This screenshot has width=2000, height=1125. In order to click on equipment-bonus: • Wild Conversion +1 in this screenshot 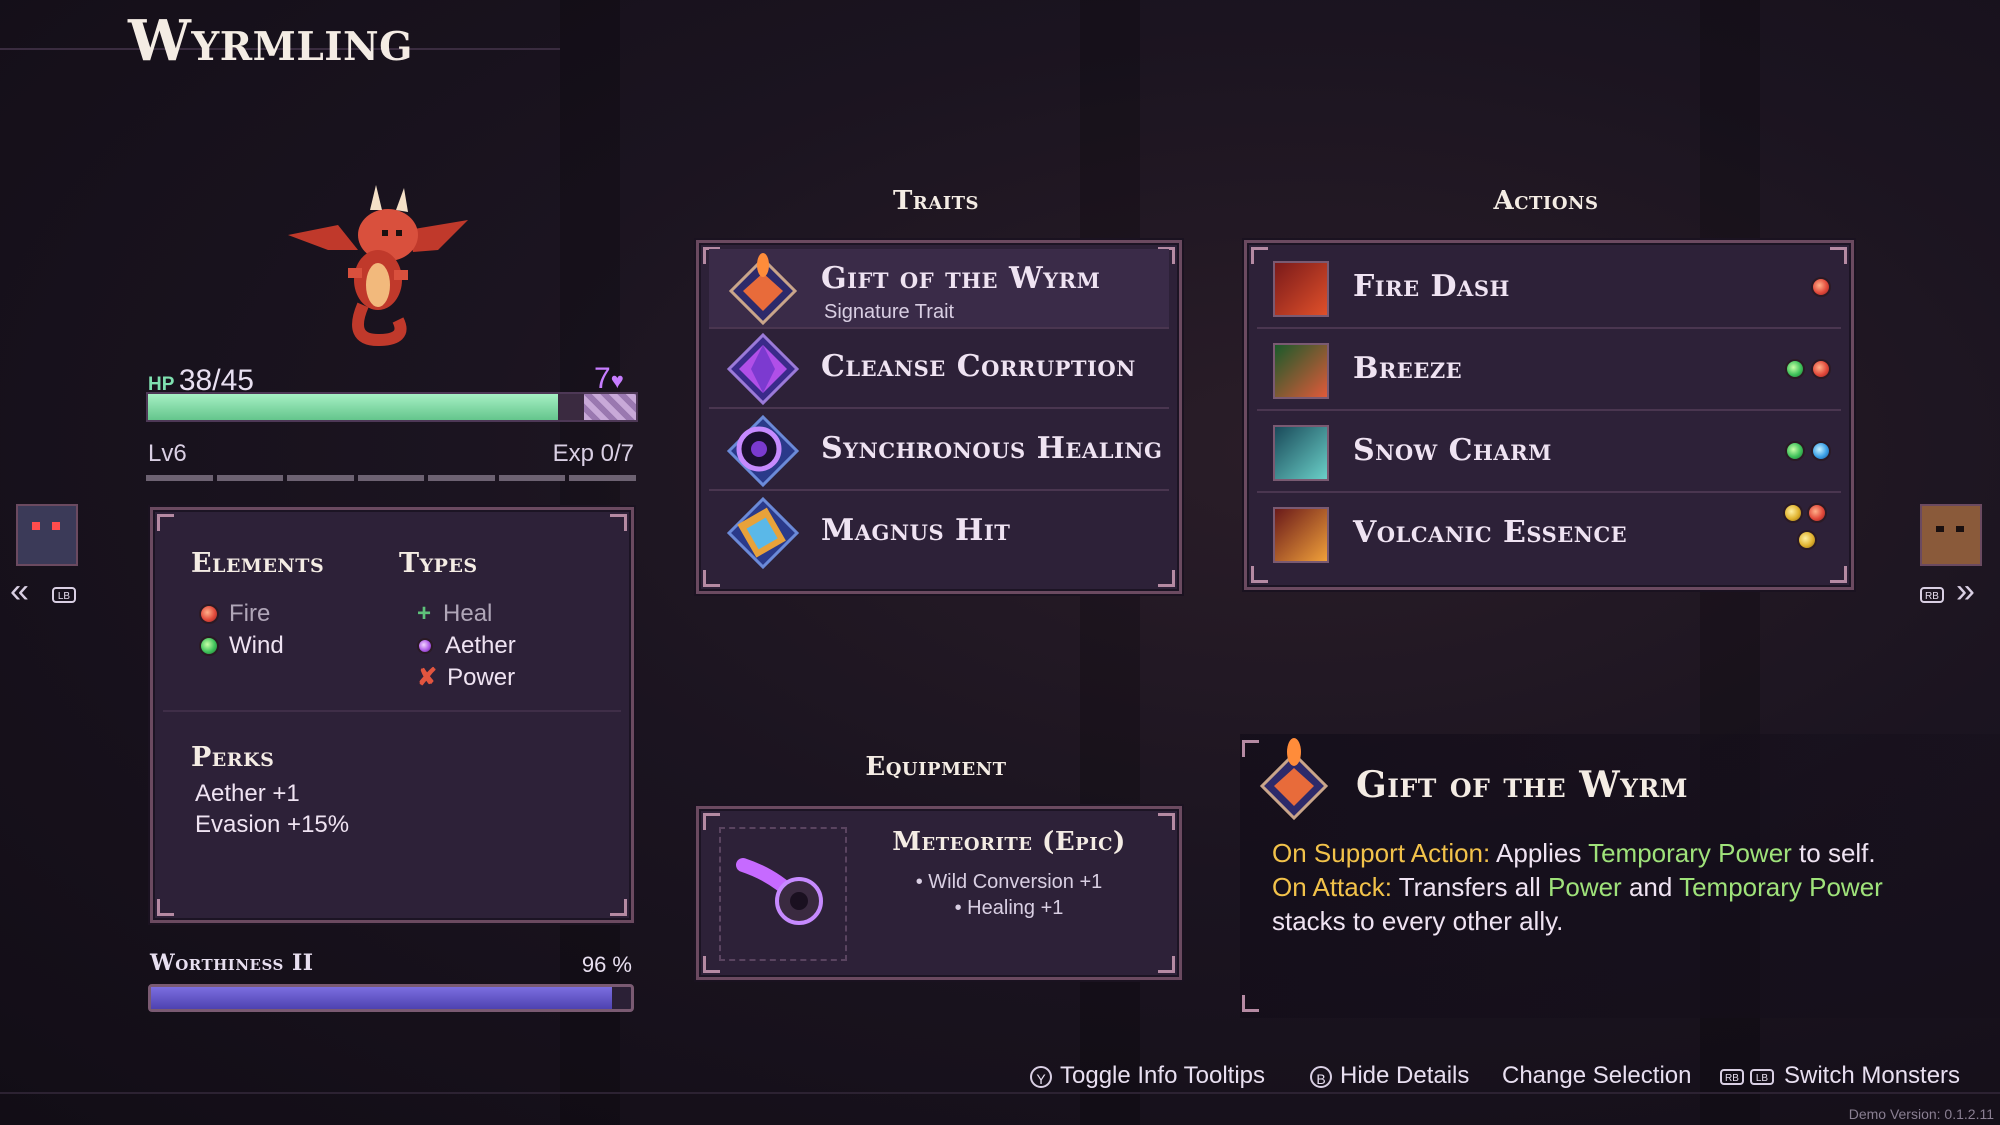, I will do `click(1009, 882)`.